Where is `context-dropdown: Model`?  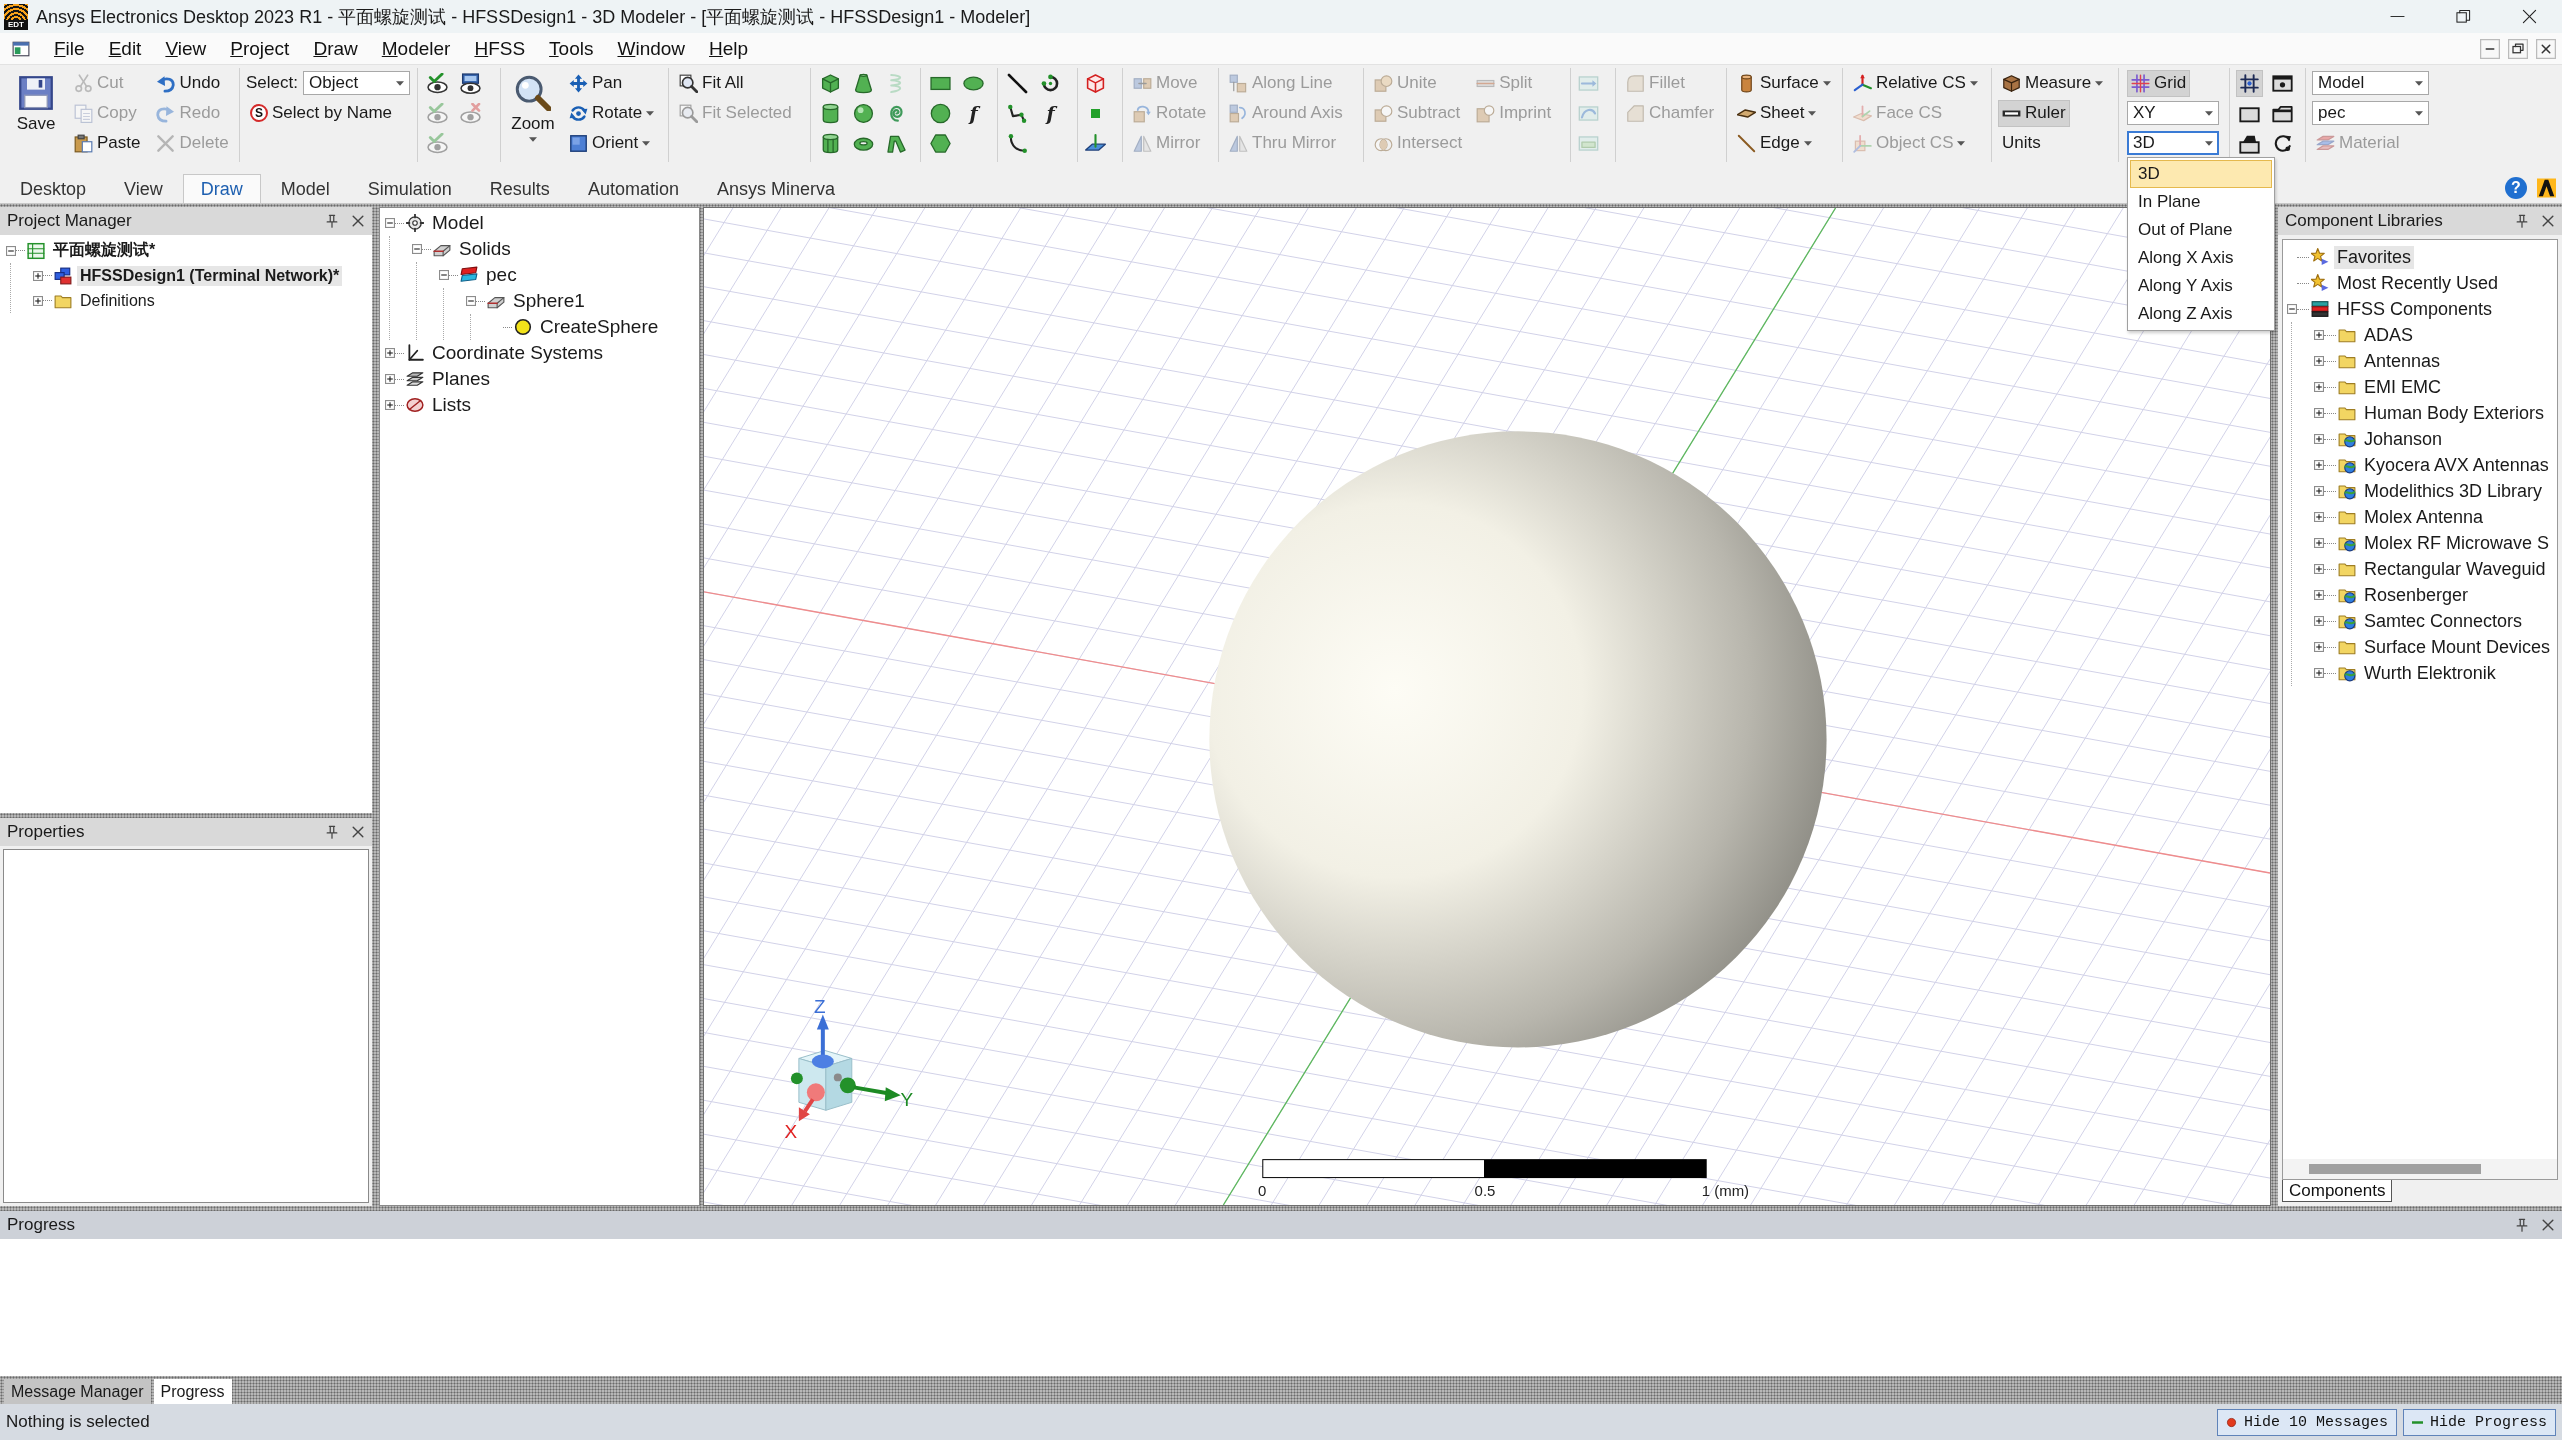 context-dropdown: Model is located at coordinates (2370, 83).